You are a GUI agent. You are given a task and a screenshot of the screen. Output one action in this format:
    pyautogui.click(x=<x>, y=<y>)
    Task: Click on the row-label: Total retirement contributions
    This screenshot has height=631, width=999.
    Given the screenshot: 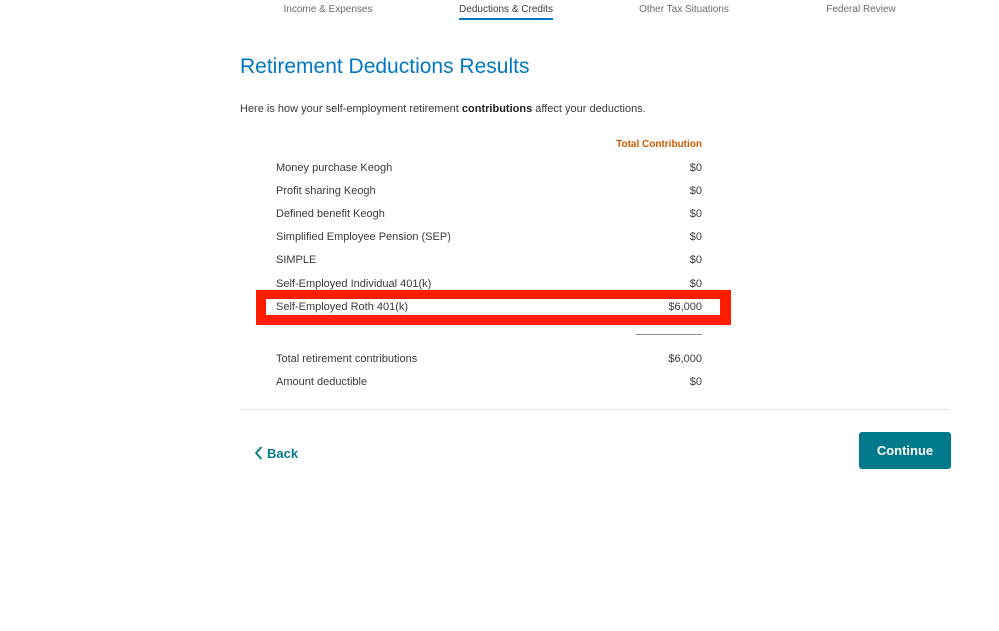 What is the action you would take?
    pyautogui.click(x=347, y=359)
    